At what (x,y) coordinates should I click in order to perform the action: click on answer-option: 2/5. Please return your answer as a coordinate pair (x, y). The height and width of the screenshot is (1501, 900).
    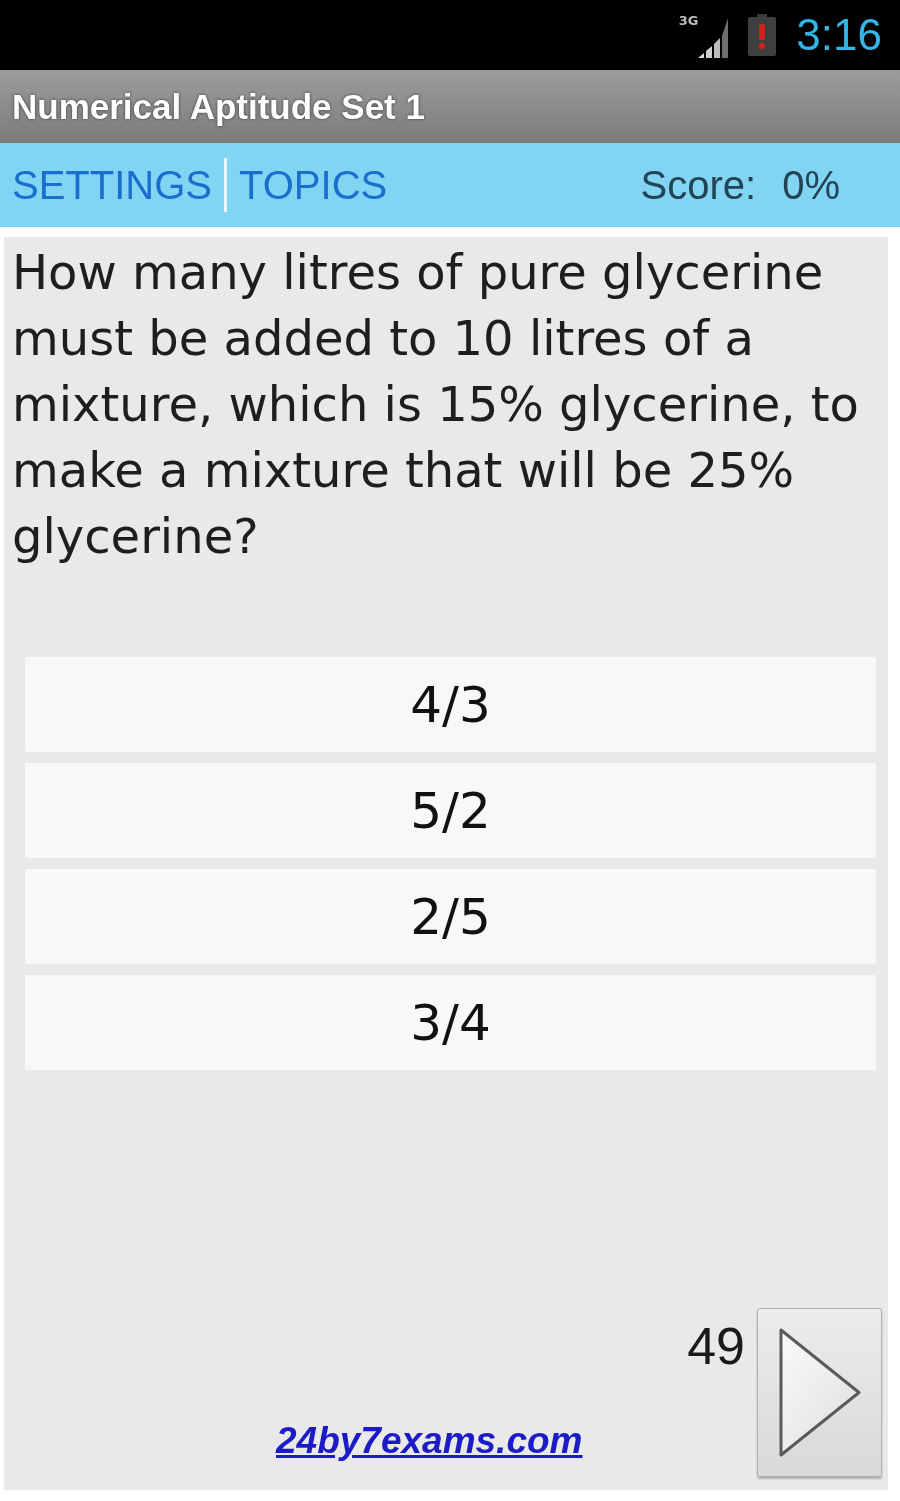
    Looking at the image, I should click on (450, 916).